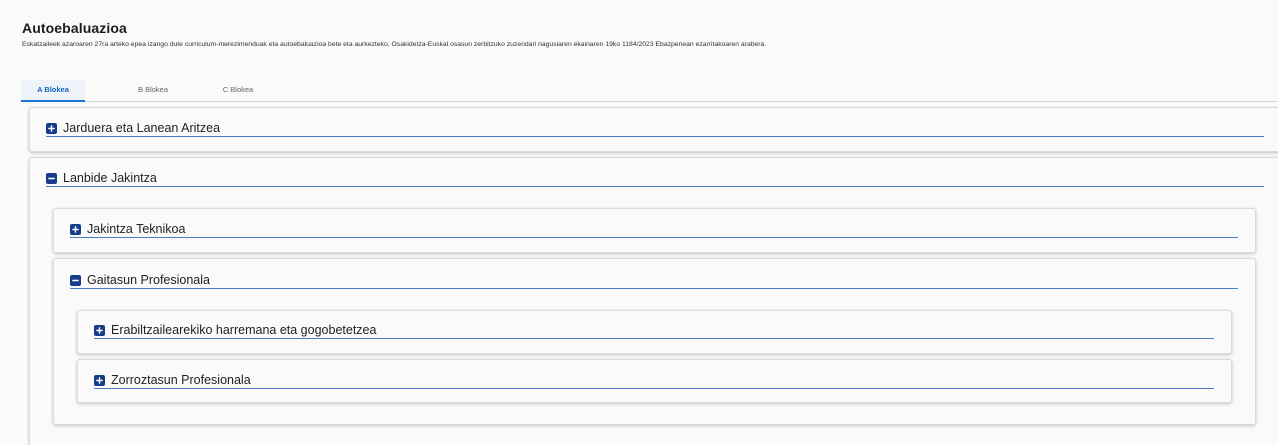 The height and width of the screenshot is (445, 1278). What do you see at coordinates (142, 128) in the screenshot?
I see `section-label: Jarduera eta Lanean Aritzea` at bounding box center [142, 128].